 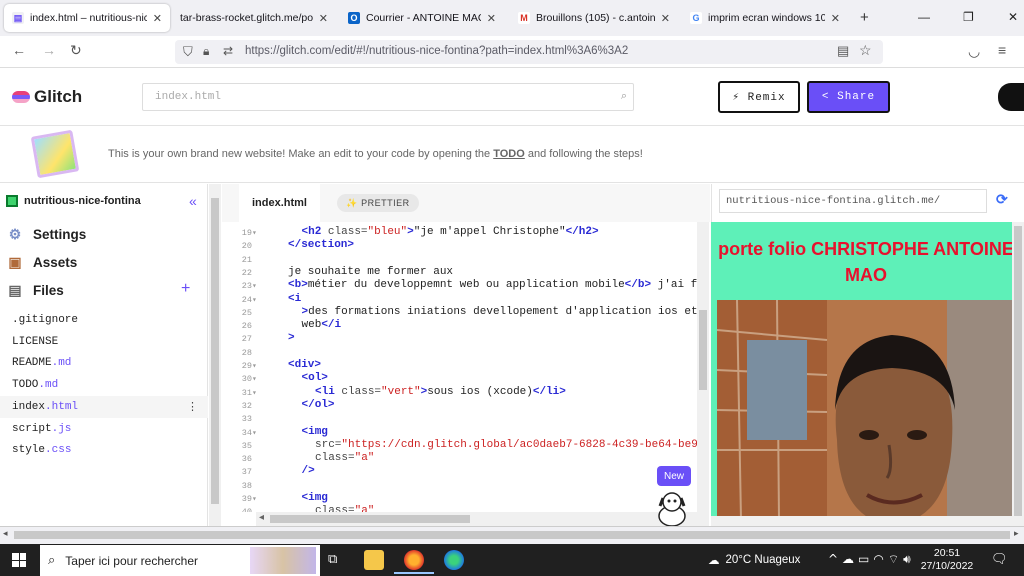 I want to click on reader-view-icon: ▤, so click(x=843, y=51).